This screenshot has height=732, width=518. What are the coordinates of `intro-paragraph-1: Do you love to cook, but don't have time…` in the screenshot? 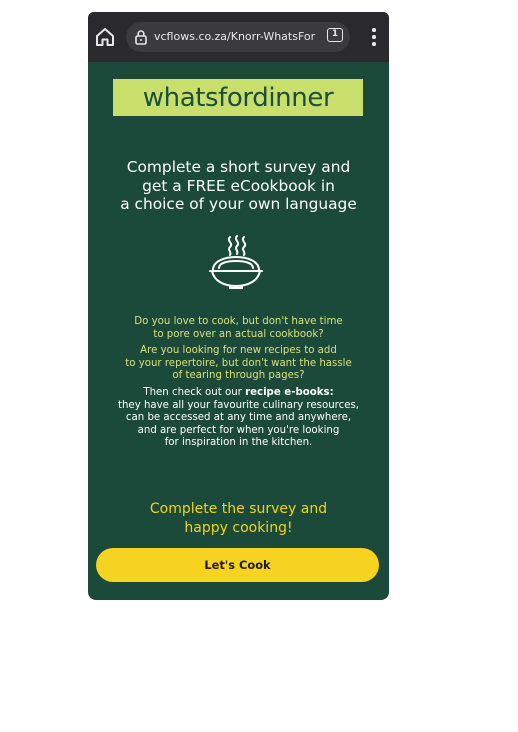 It's located at (238, 328).